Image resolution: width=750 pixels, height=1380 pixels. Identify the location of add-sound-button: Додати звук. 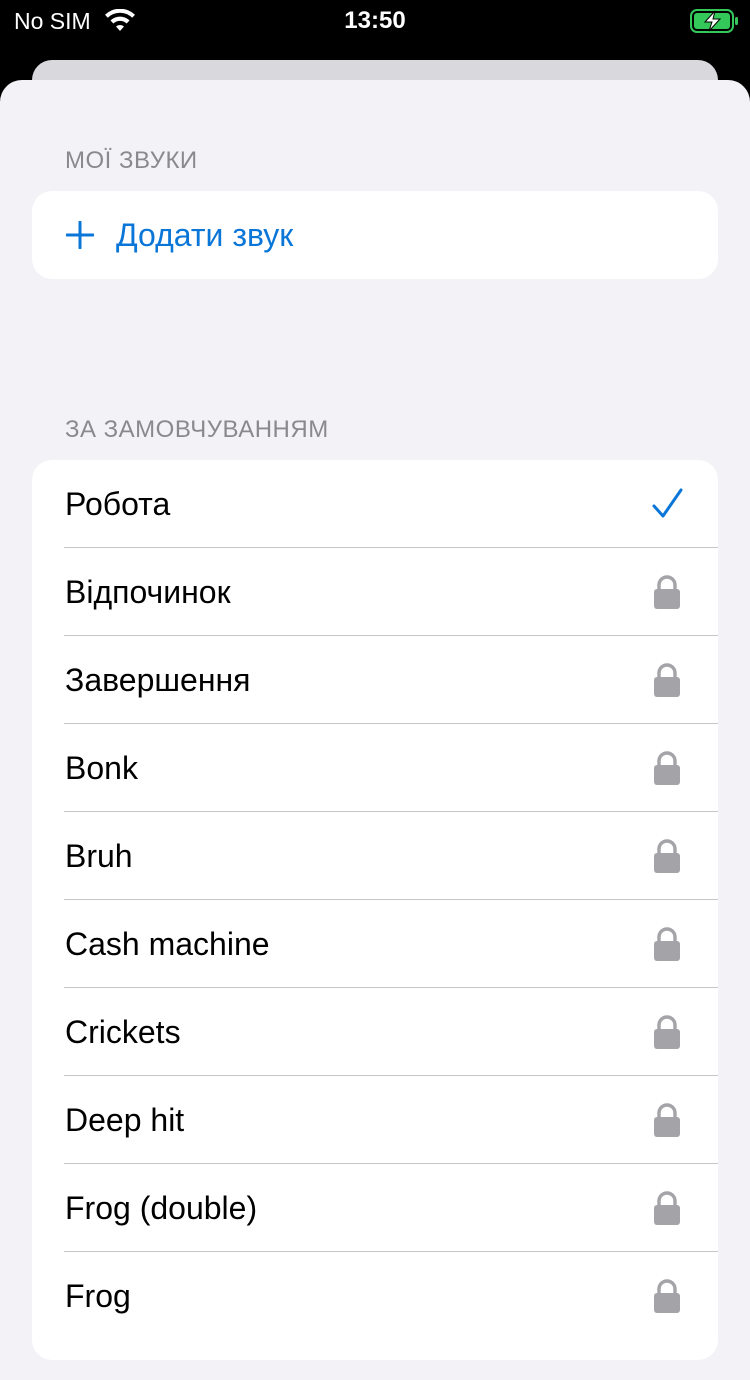
(375, 235).